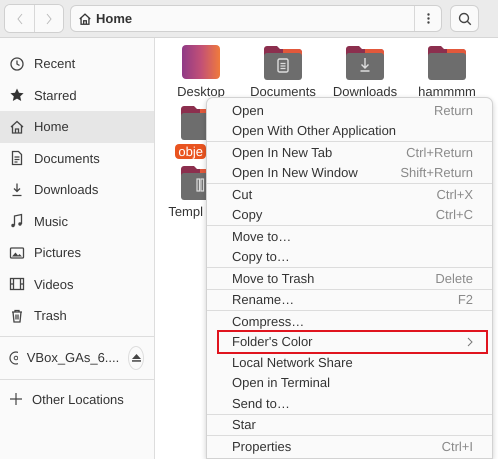  What do you see at coordinates (17, 64) in the screenshot?
I see `recent-icon` at bounding box center [17, 64].